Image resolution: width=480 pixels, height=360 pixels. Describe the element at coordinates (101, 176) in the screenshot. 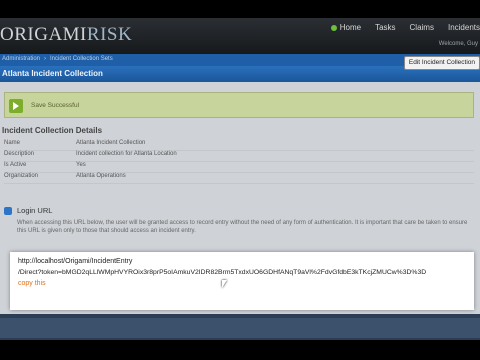

I see `detail-value: Atlanta Operations` at that location.